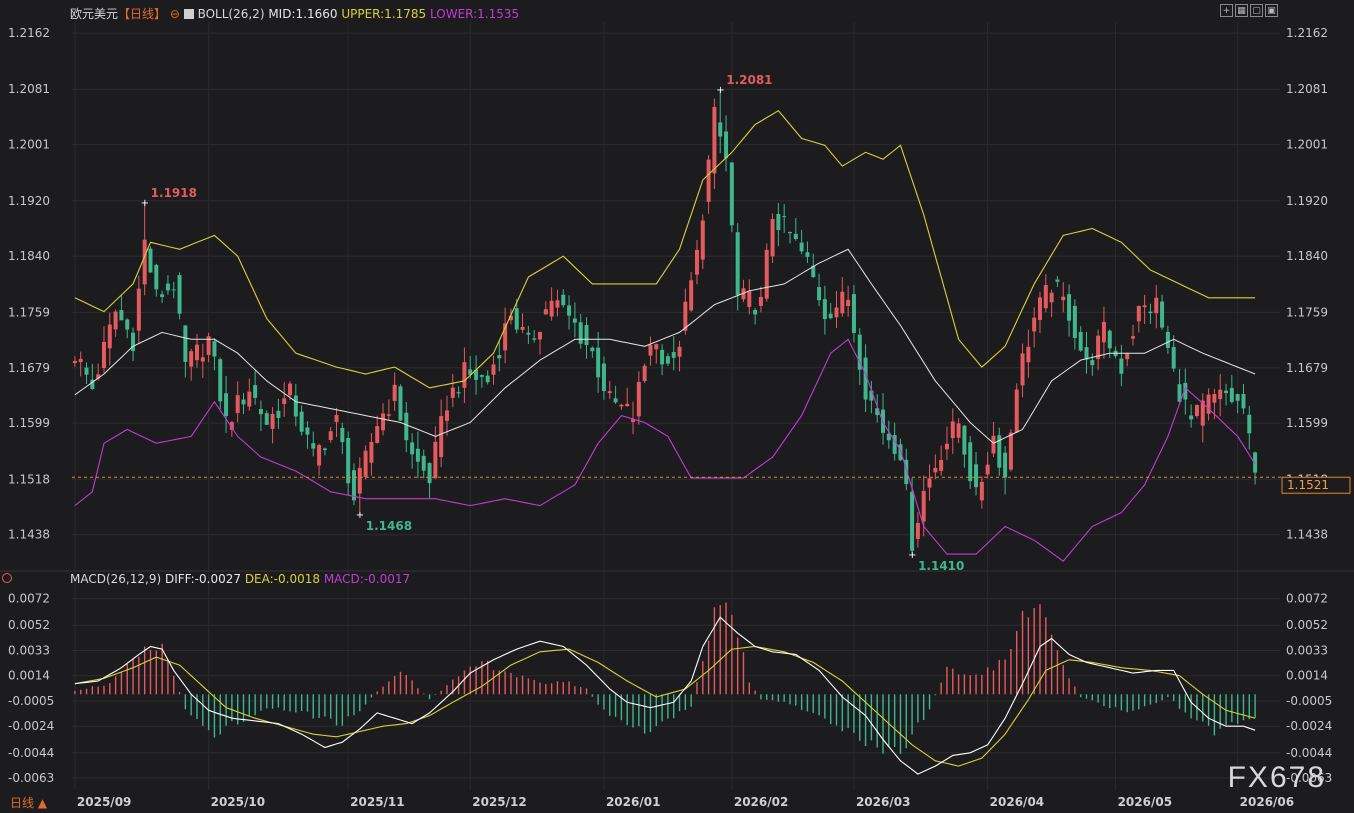 The width and height of the screenshot is (1354, 813). What do you see at coordinates (1241, 10) in the screenshot?
I see `layout-icon: ▦` at bounding box center [1241, 10].